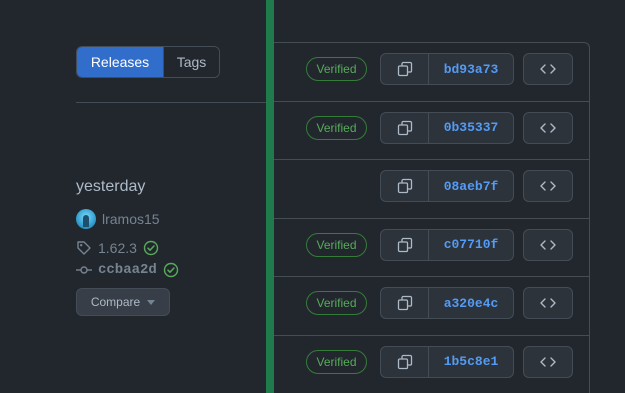  What do you see at coordinates (471, 69) in the screenshot?
I see `commit-sha-link: bd93a73` at bounding box center [471, 69].